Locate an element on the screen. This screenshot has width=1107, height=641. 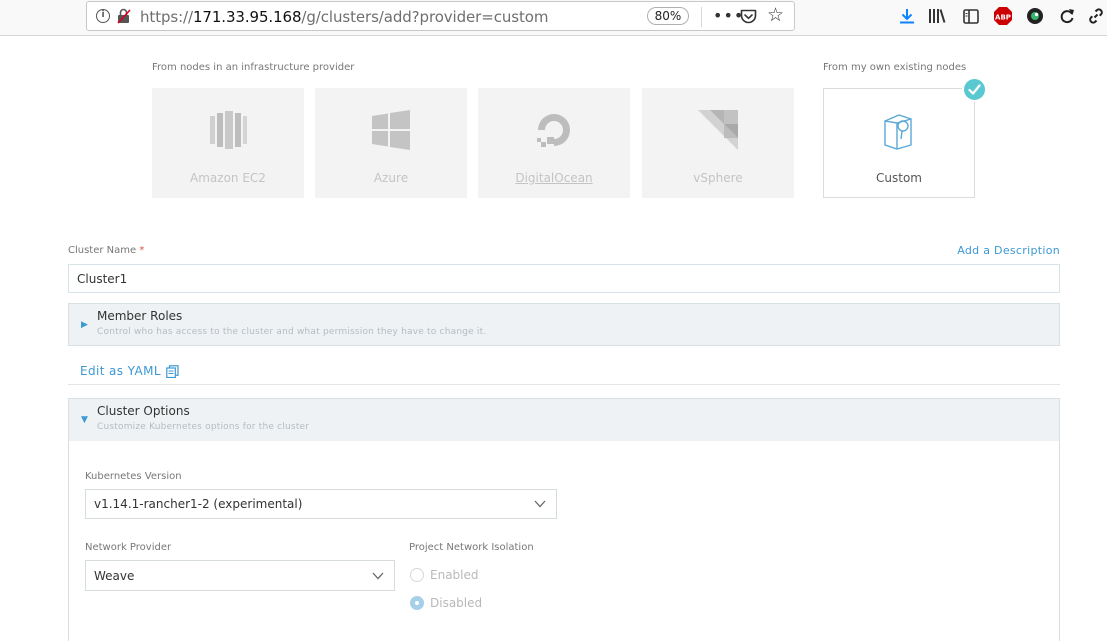
provider-label: vSphere is located at coordinates (718, 178).